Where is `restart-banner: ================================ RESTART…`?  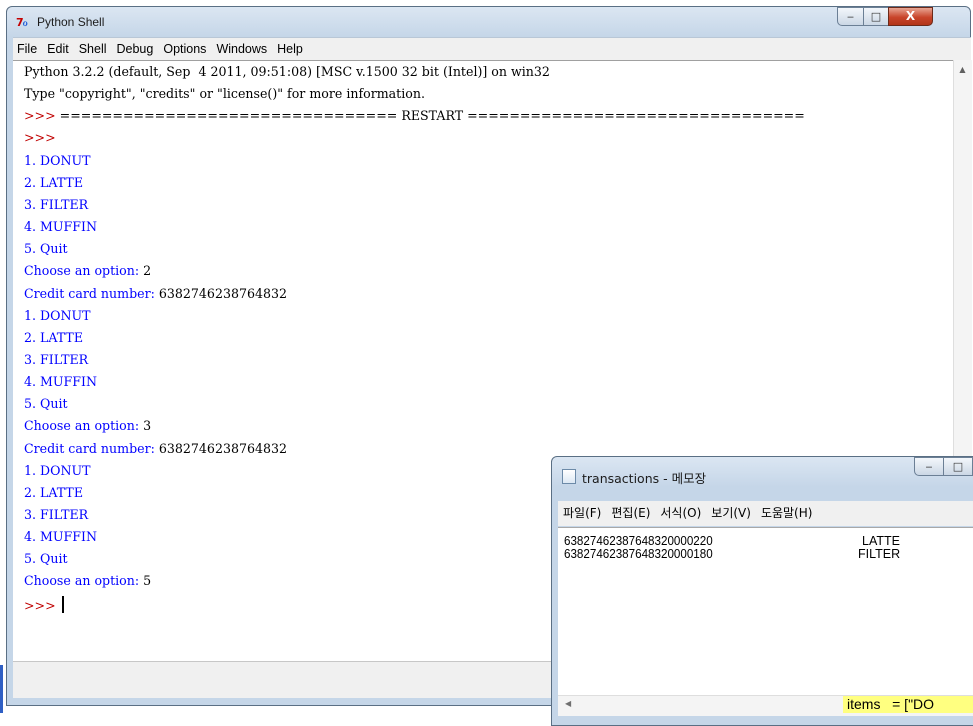 restart-banner: ================================ RESTART… is located at coordinates (432, 116).